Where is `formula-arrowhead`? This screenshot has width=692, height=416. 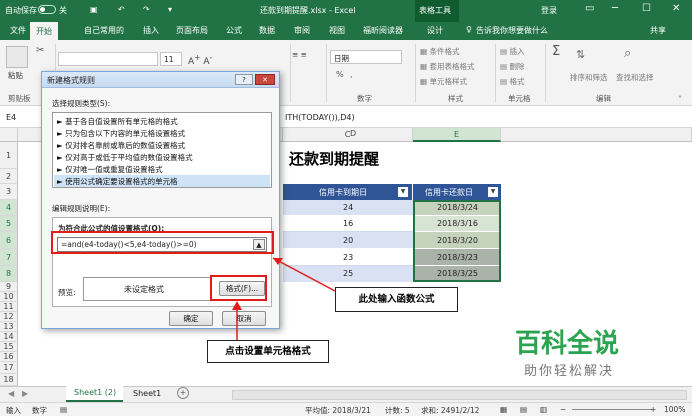 formula-arrowhead is located at coordinates (278, 261).